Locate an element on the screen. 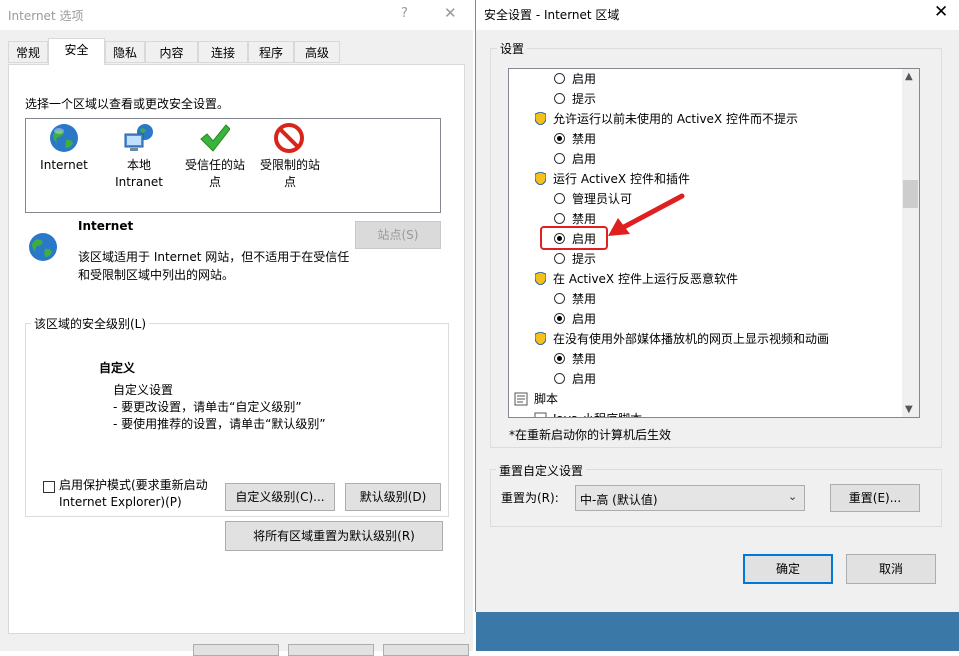 This screenshot has height=656, width=959. zone-prompt: 选择一个区域以查看或更改安全设置。 is located at coordinates (127, 104).